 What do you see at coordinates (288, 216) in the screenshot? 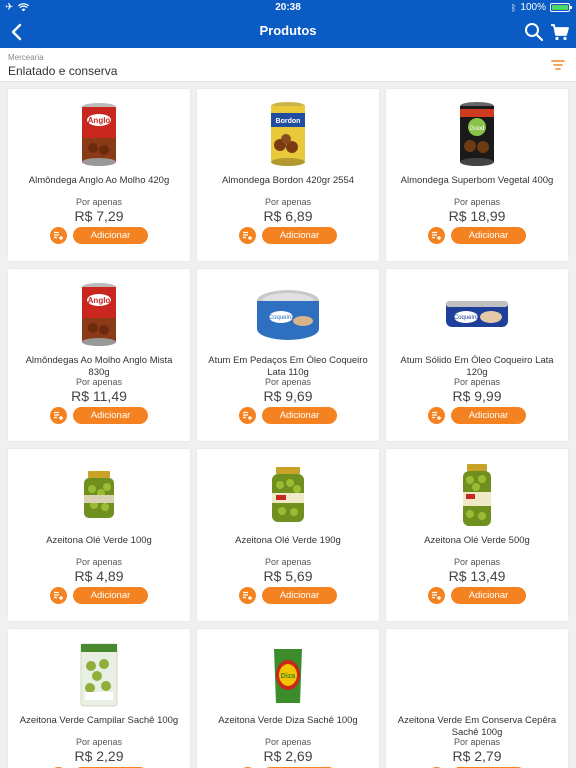
I see `product-price: R$ 6,89` at bounding box center [288, 216].